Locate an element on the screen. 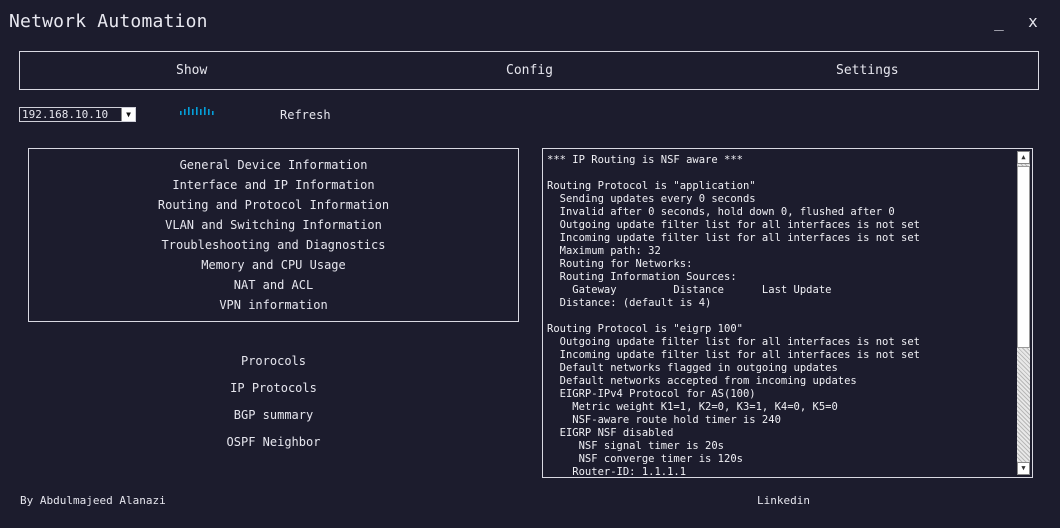  nav-troubleshooting: Troubleshooting and Diagnostics is located at coordinates (273, 245).